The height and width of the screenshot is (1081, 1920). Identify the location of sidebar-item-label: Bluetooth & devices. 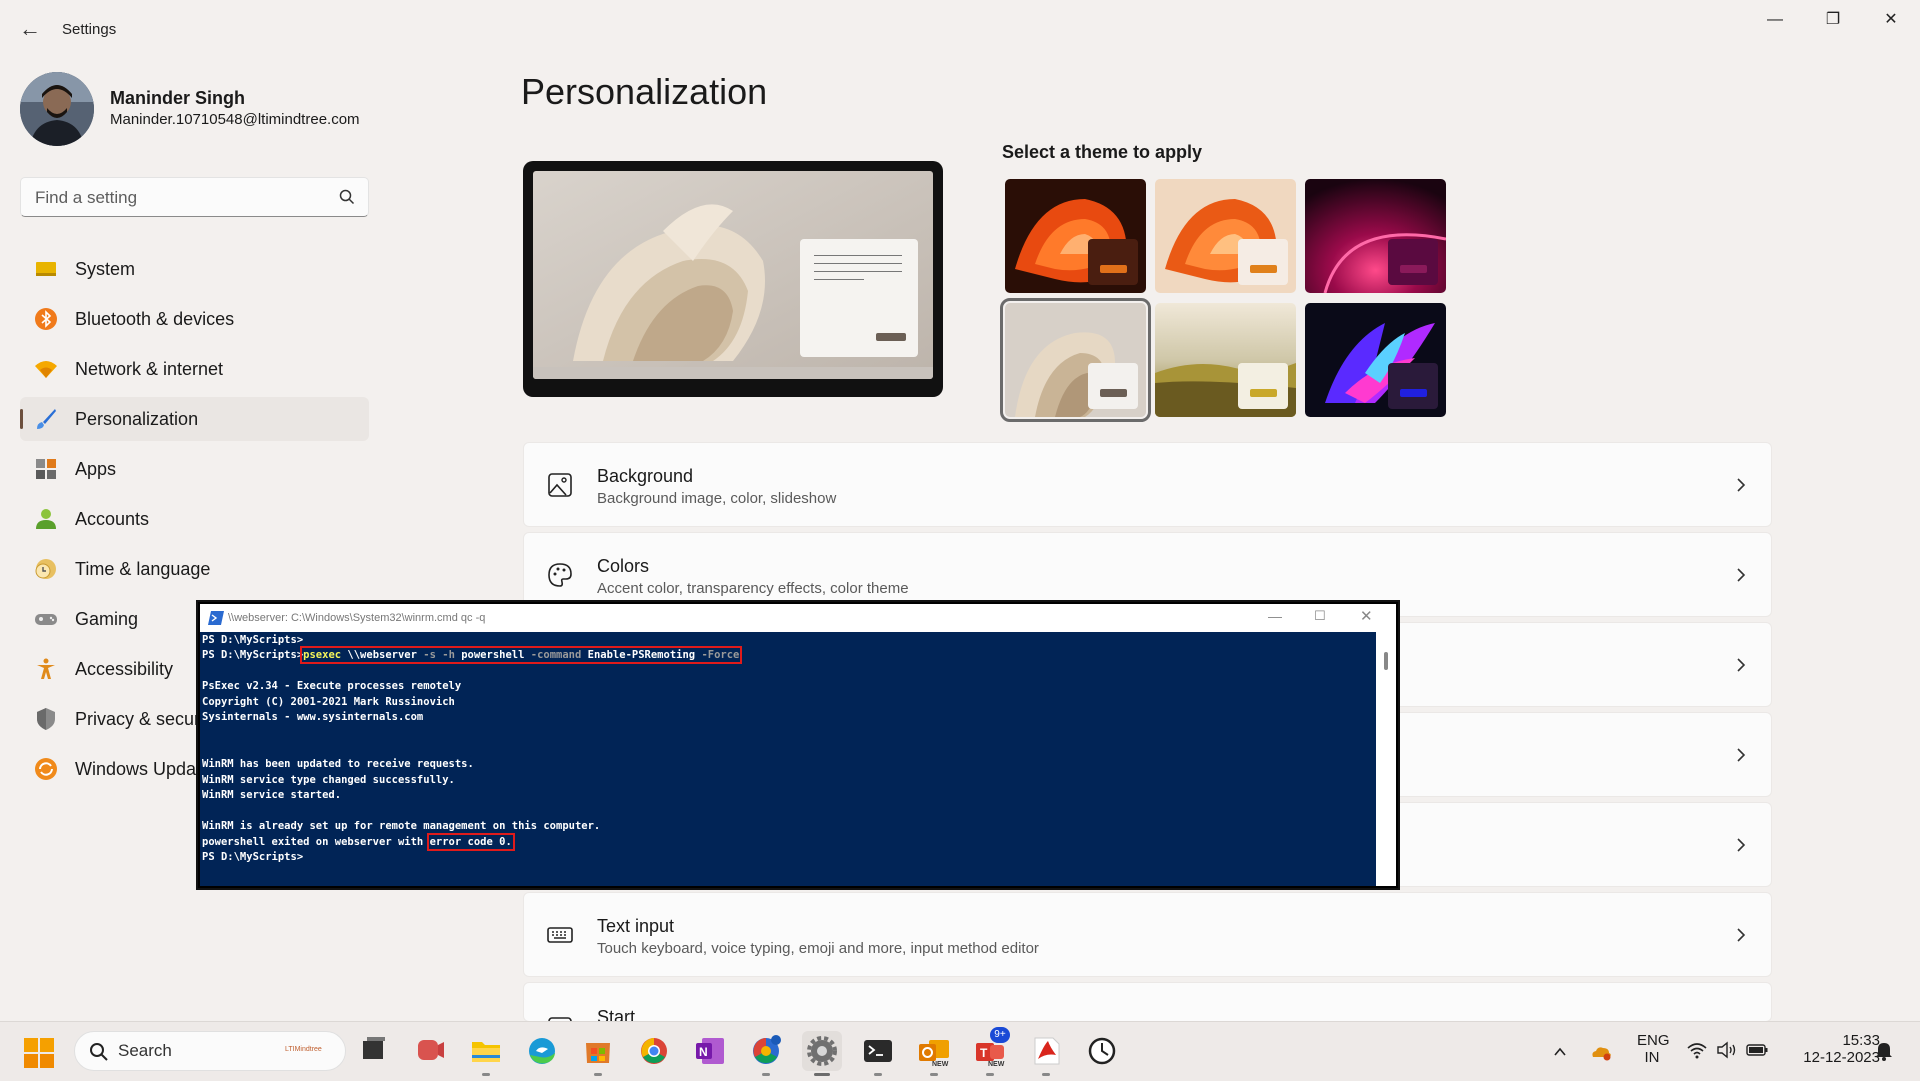
(155, 319).